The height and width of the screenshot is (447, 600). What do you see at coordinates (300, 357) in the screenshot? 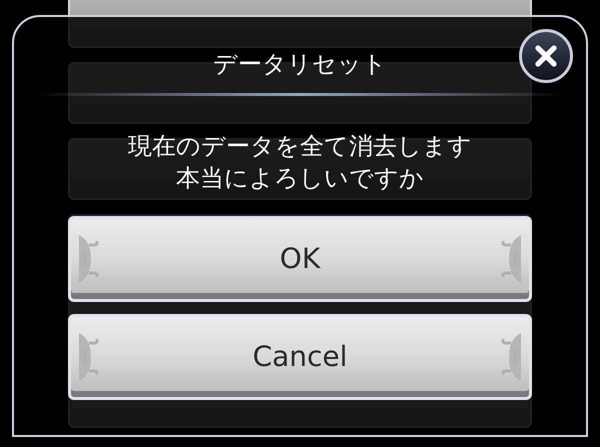
I see `dialog-button: Cancel` at bounding box center [300, 357].